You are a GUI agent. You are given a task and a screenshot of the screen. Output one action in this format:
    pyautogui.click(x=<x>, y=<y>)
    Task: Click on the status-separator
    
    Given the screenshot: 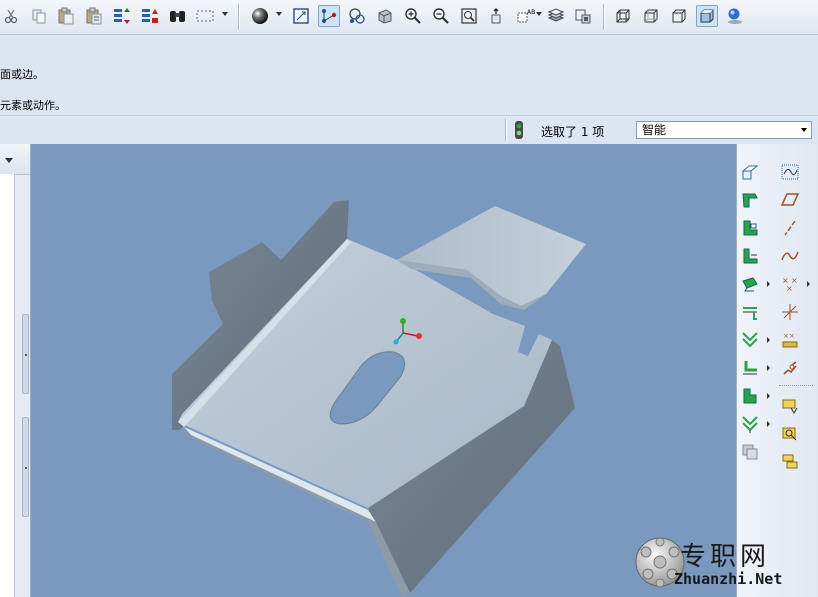 What is the action you would take?
    pyautogui.click(x=505, y=130)
    